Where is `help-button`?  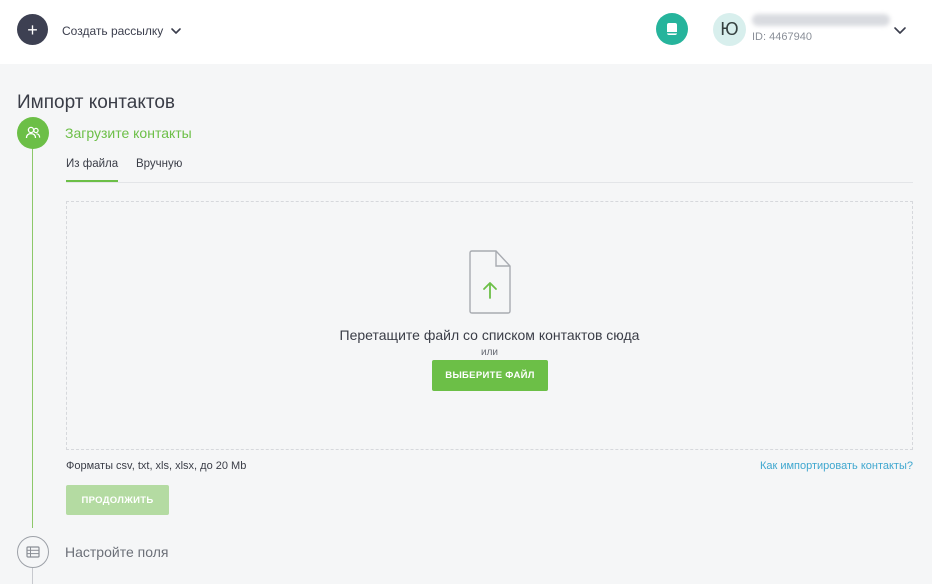 help-button is located at coordinates (672, 29).